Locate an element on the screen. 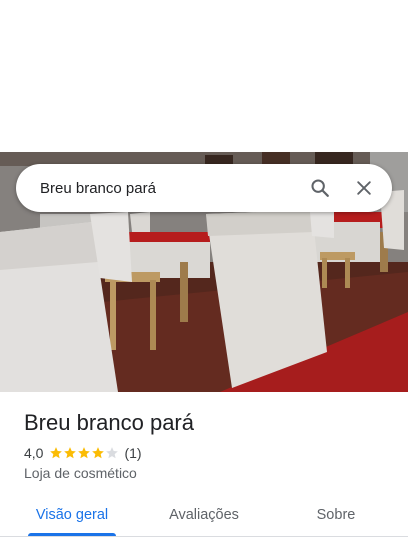  tab-about: Sobre is located at coordinates (336, 515).